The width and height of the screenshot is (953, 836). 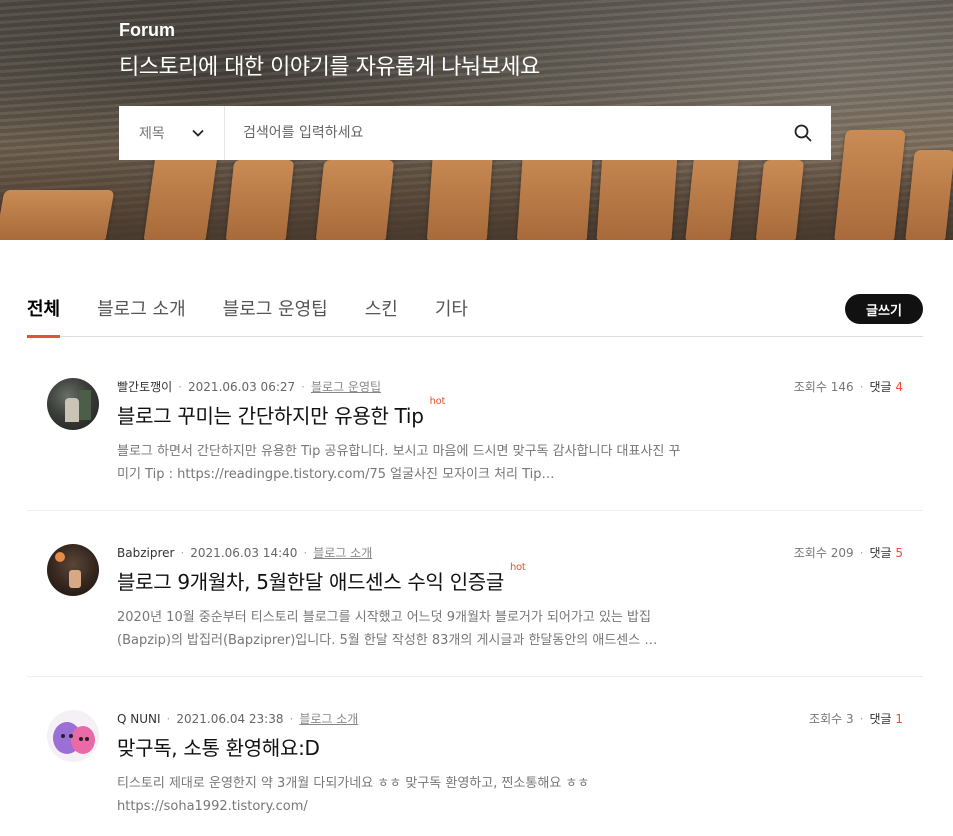 I want to click on forum-label: Forum, so click(x=147, y=30).